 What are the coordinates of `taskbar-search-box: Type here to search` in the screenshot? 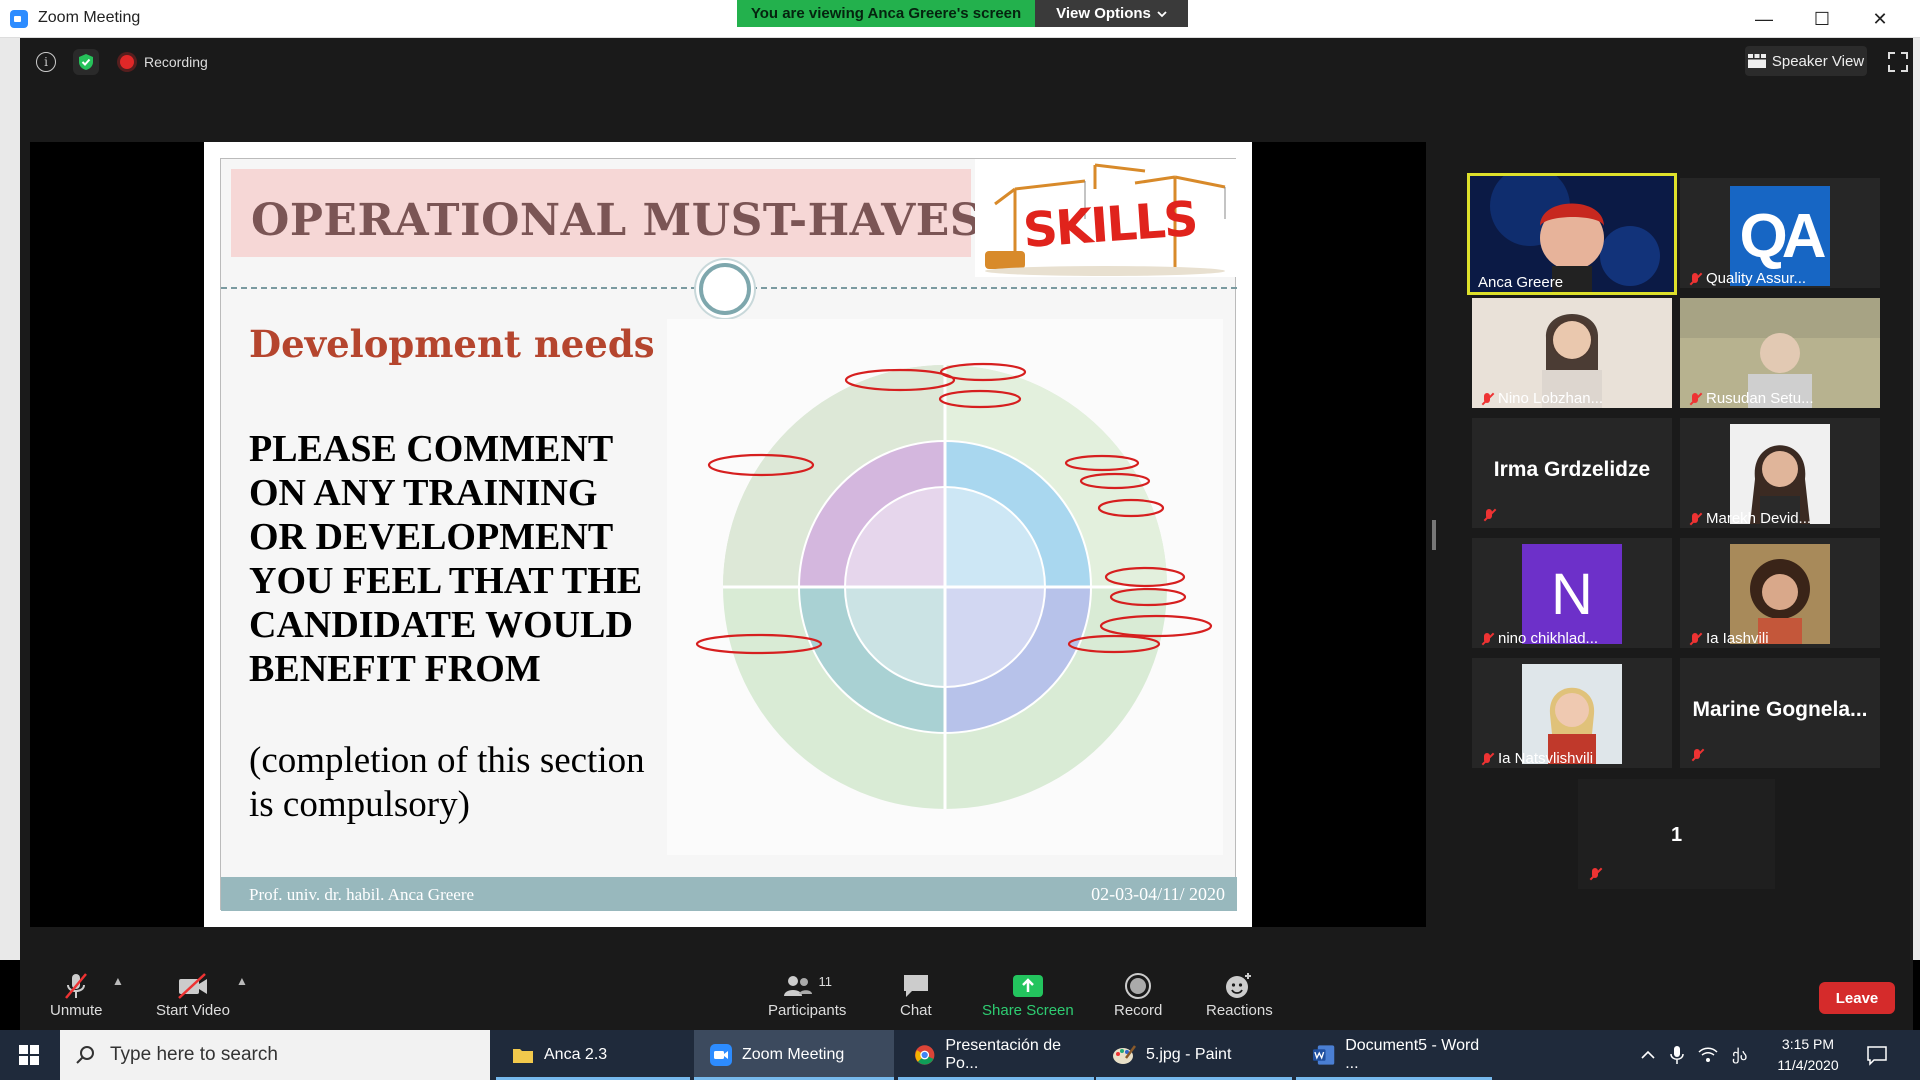 It's located at (275, 1055).